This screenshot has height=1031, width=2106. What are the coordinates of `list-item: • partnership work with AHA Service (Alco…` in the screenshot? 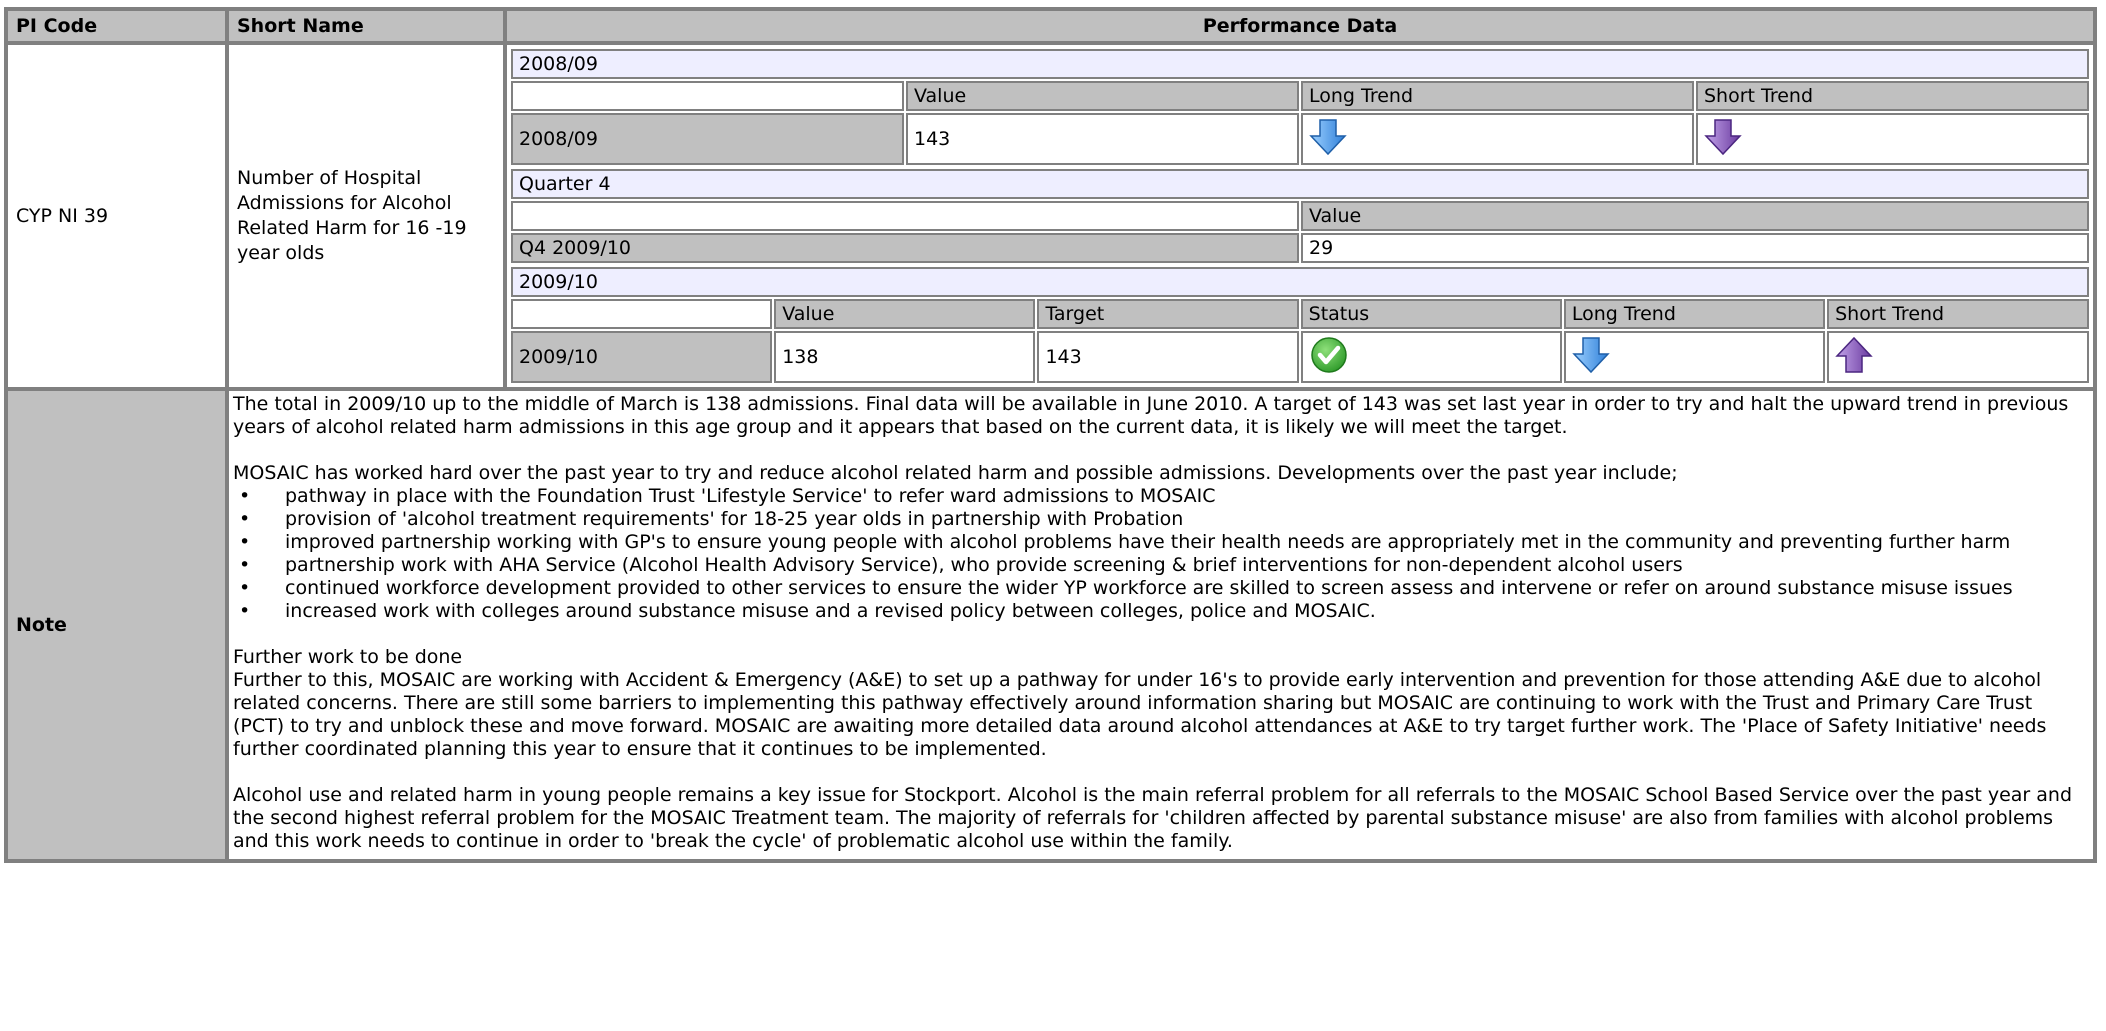 It's located at (961, 565).